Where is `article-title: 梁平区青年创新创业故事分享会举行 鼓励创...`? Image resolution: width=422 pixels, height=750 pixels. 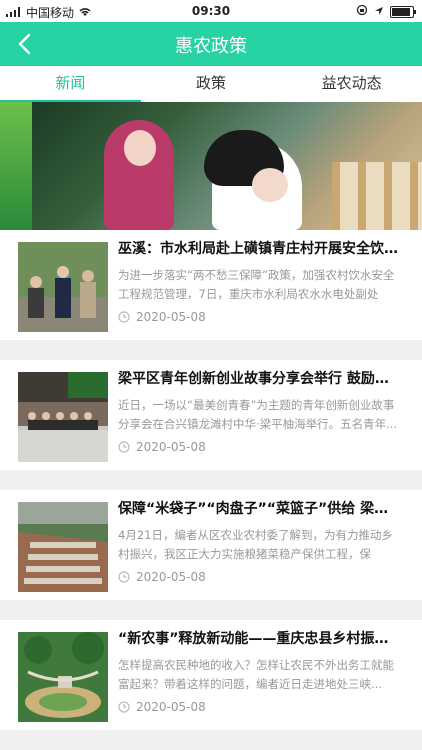
article-title: 梁平区青年创新创业故事分享会举行 鼓励创... is located at coordinates (258, 379).